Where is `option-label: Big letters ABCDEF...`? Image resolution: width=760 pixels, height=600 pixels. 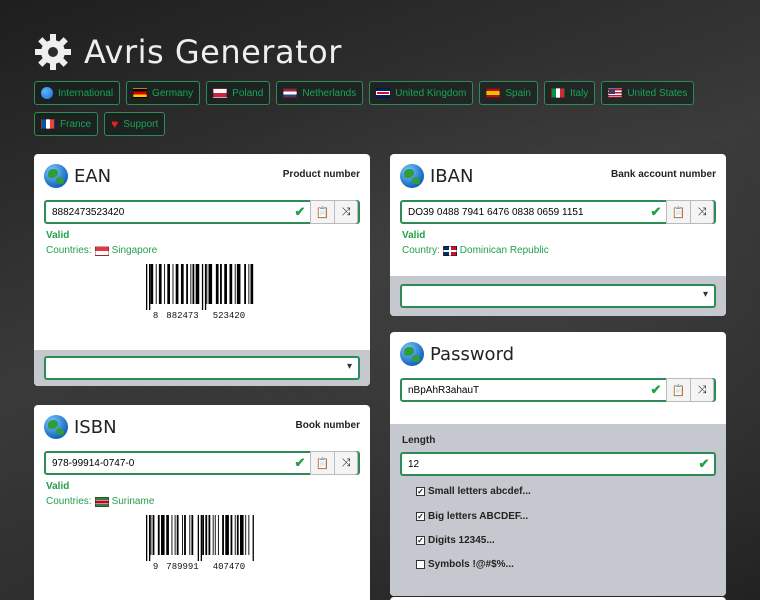
option-label: Big letters ABCDEF... is located at coordinates (478, 516).